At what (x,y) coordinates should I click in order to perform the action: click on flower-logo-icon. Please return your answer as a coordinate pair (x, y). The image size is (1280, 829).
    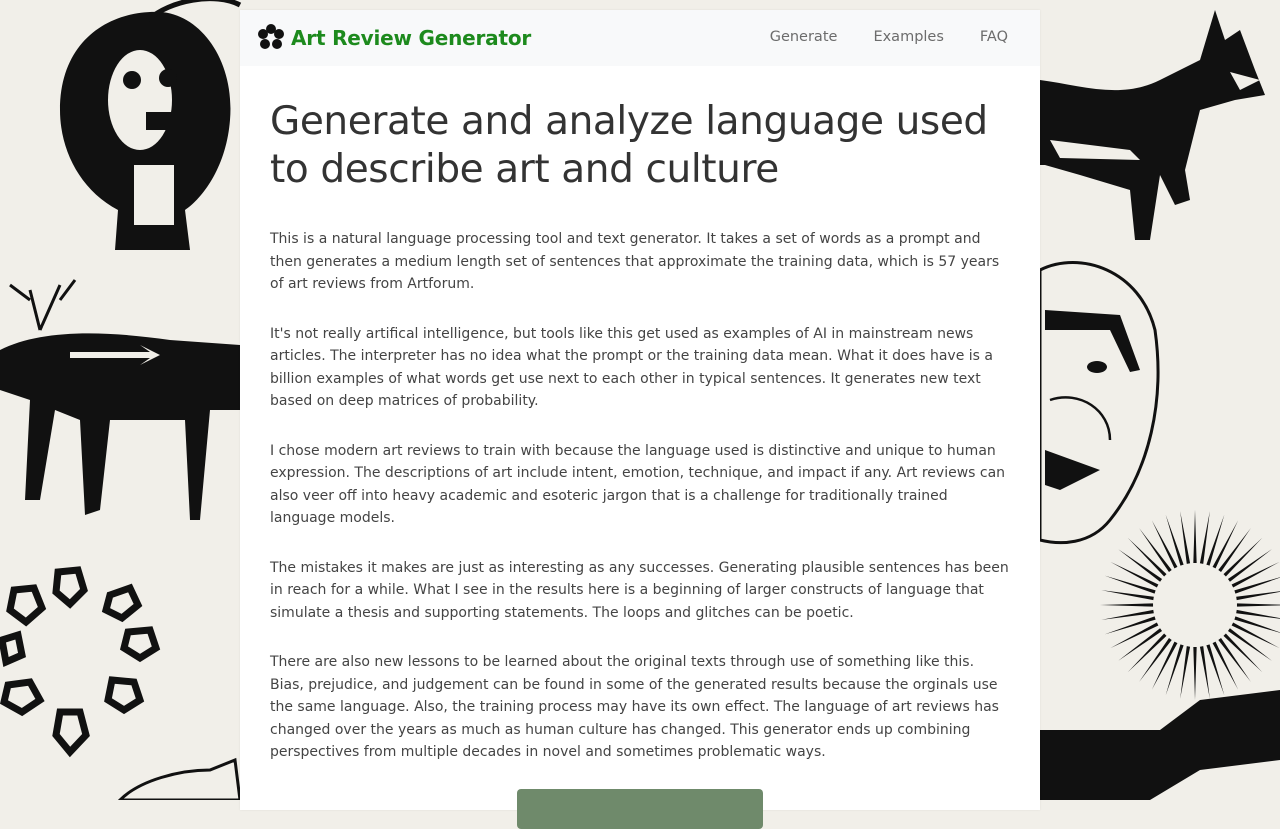
    Looking at the image, I should click on (271, 36).